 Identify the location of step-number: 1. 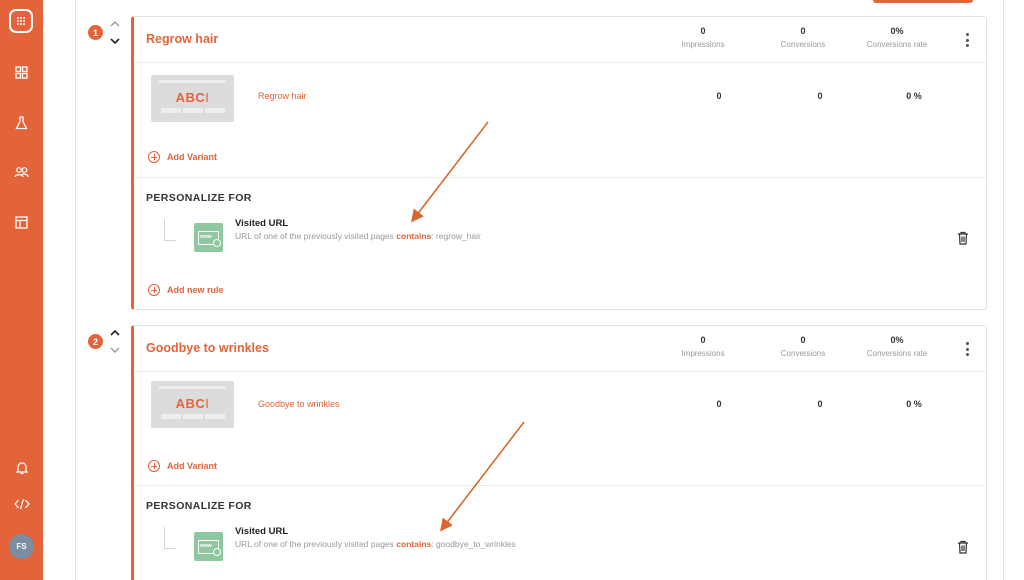
(95, 32).